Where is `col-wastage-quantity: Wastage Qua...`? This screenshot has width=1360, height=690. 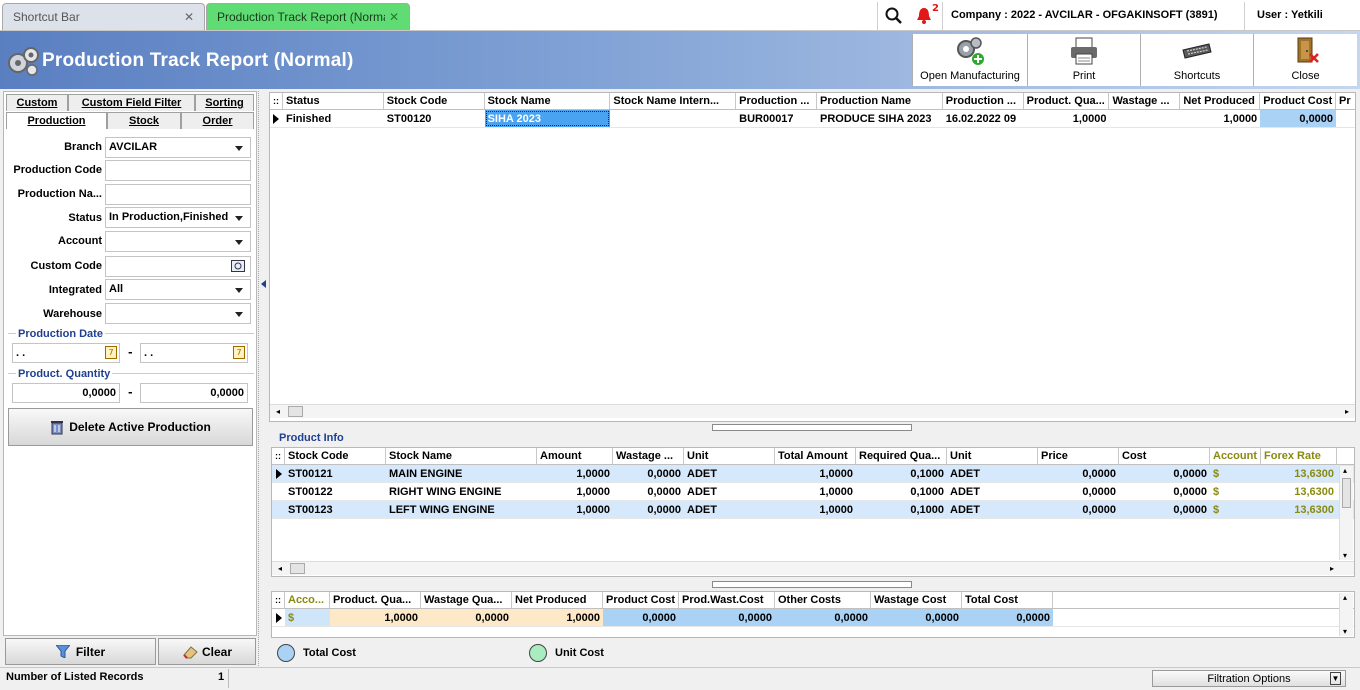 col-wastage-quantity: Wastage Qua... is located at coordinates (466, 600).